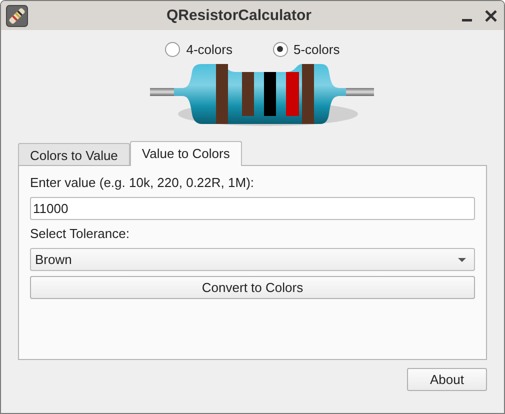 Image resolution: width=505 pixels, height=414 pixels. I want to click on about-button: About, so click(447, 379).